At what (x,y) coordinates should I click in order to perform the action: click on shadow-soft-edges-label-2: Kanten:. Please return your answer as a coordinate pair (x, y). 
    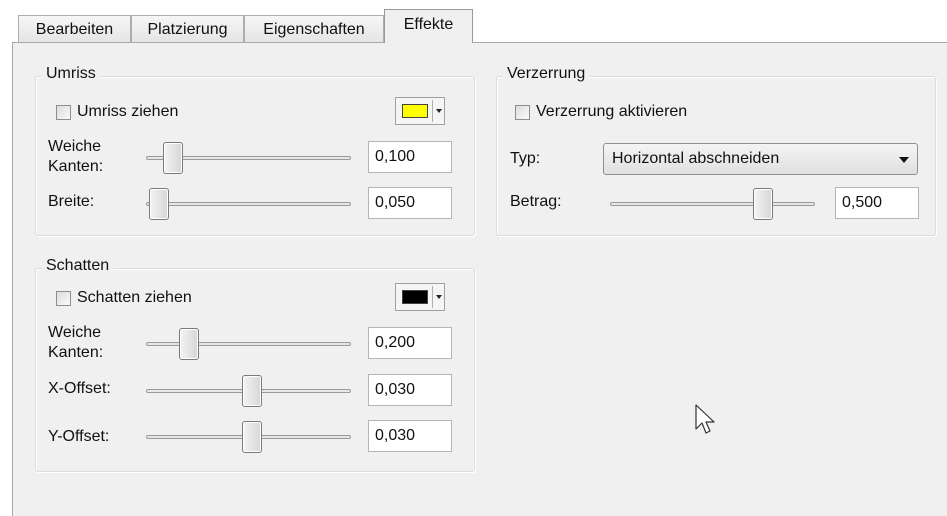
    Looking at the image, I should click on (76, 352).